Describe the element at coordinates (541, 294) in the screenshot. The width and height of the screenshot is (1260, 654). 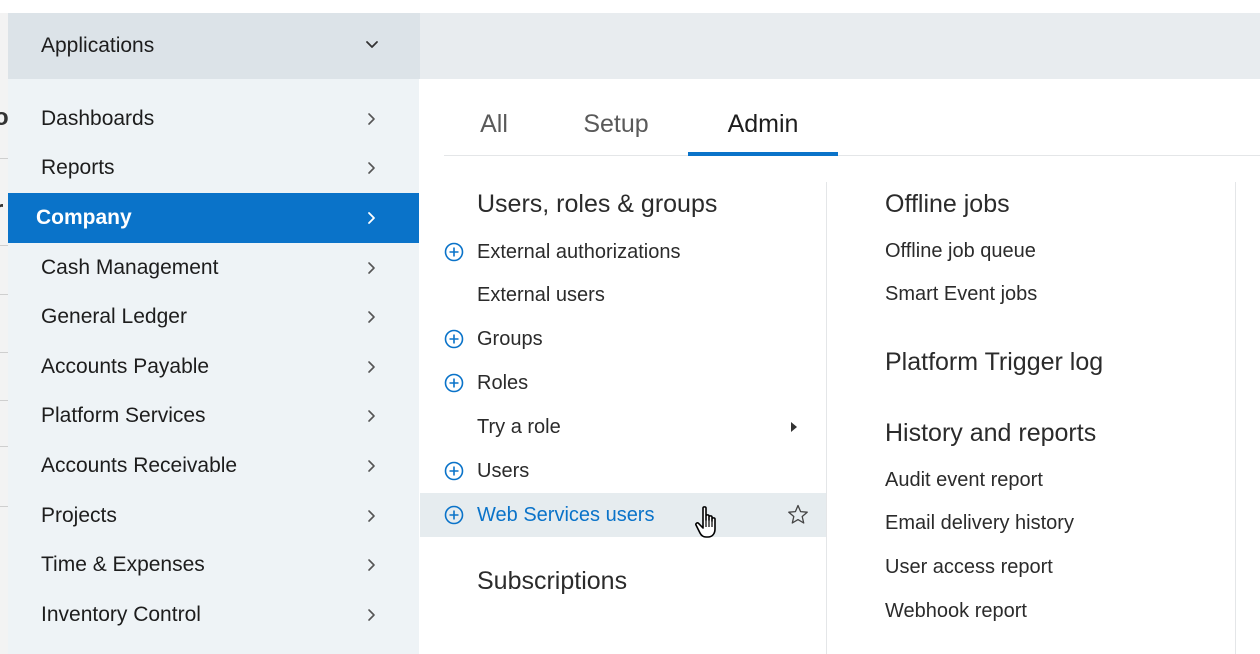
I see `menu-link-label: External users` at that location.